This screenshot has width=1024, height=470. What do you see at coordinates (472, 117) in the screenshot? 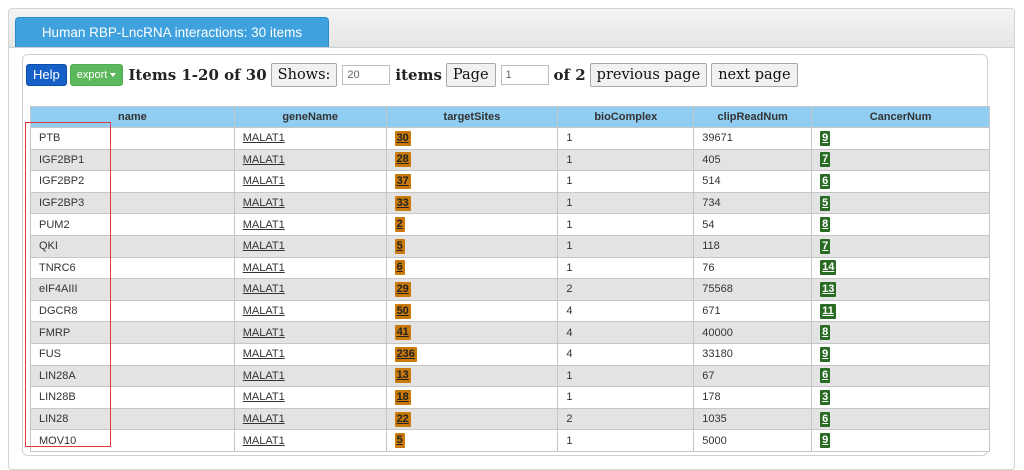
I see `column-header-targetsites: targetSites` at bounding box center [472, 117].